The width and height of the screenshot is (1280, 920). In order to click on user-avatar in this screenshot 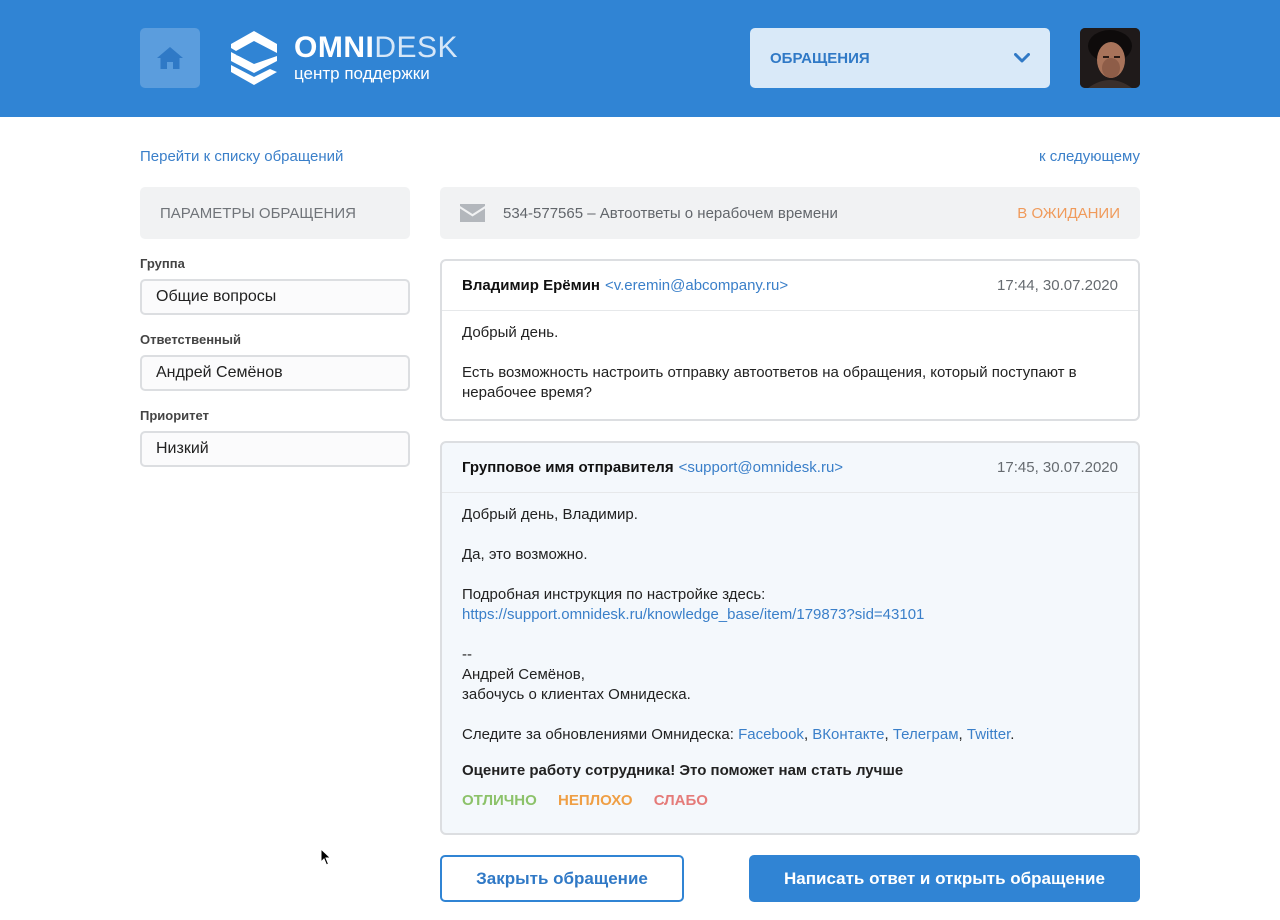, I will do `click(1110, 58)`.